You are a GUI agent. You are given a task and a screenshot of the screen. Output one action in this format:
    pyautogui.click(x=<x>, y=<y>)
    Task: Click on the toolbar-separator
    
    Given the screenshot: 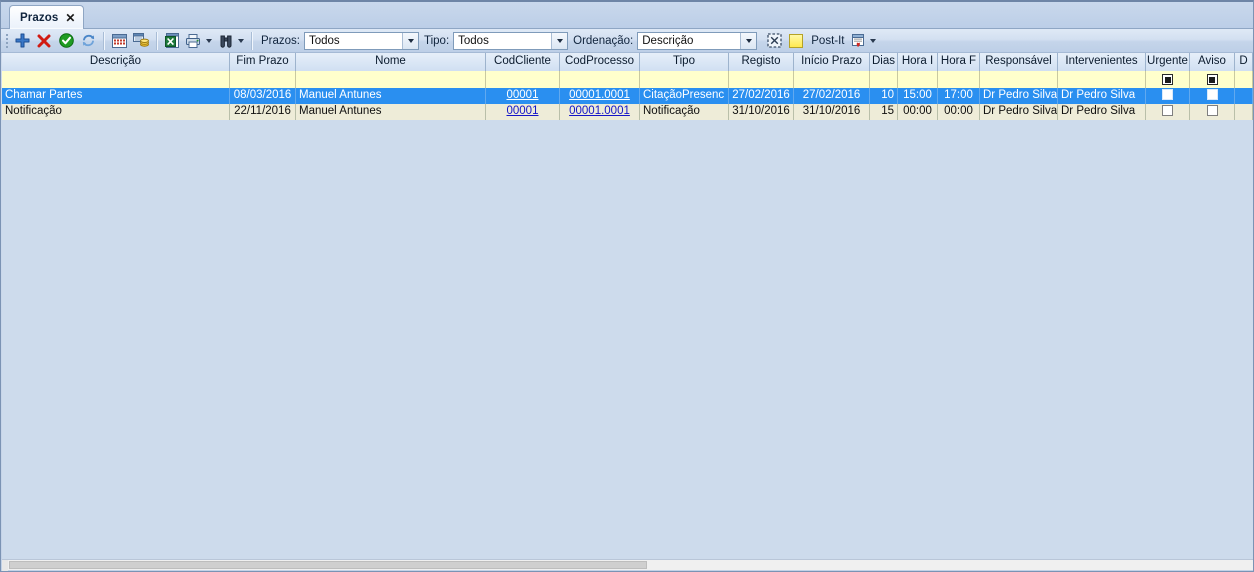 What is the action you would take?
    pyautogui.click(x=103, y=40)
    